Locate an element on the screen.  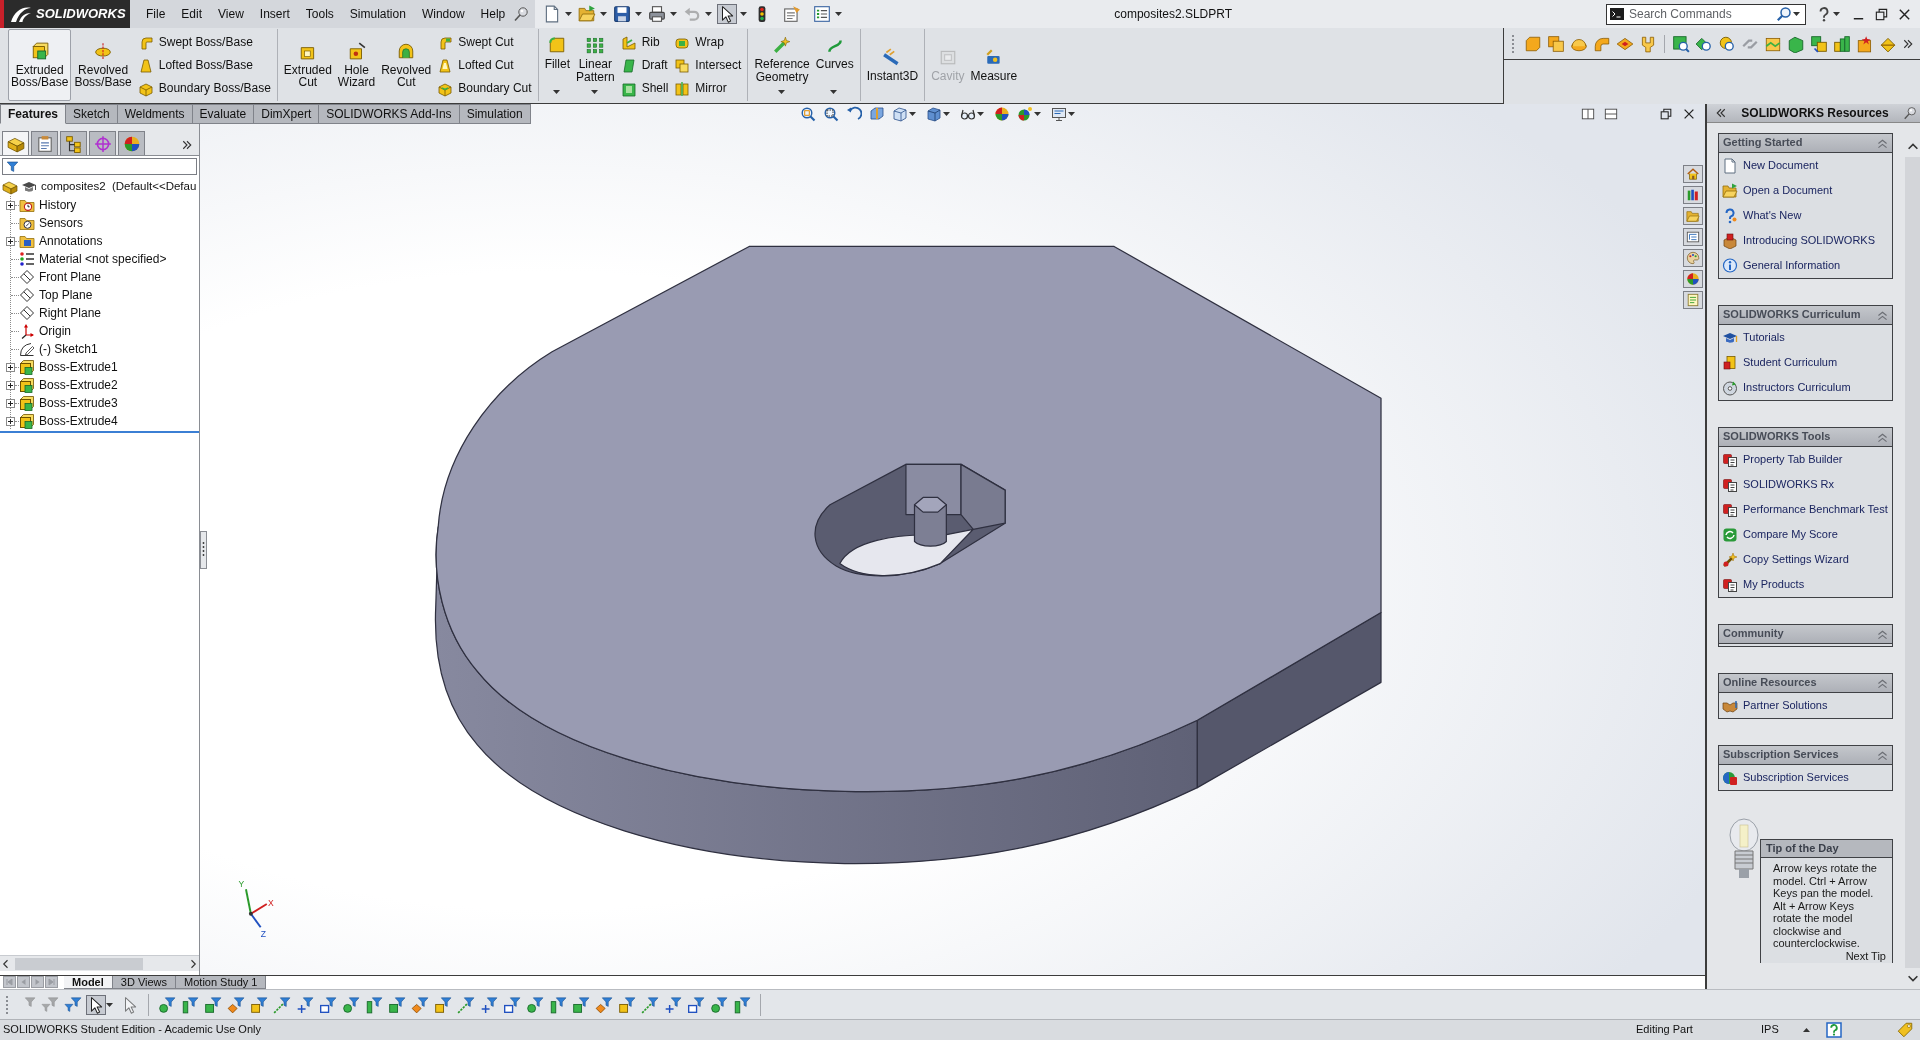
menu-item: Help is located at coordinates (493, 14).